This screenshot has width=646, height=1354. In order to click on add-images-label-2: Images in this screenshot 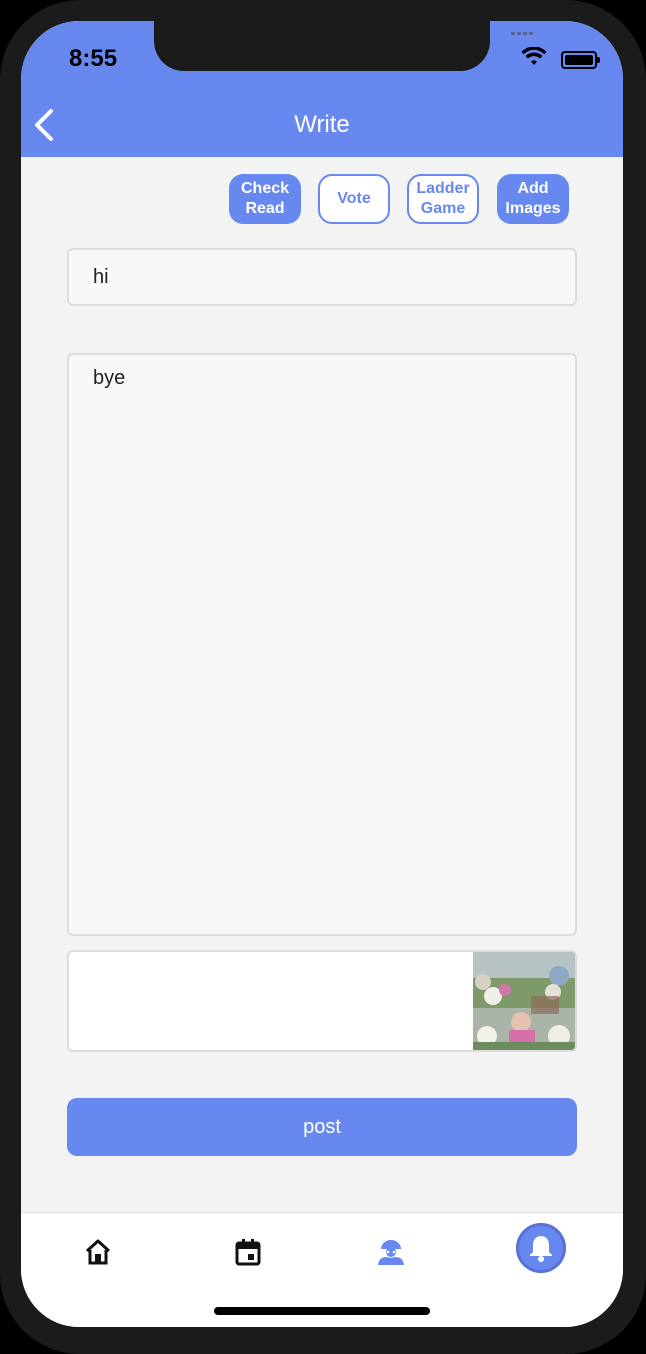, I will do `click(533, 208)`.